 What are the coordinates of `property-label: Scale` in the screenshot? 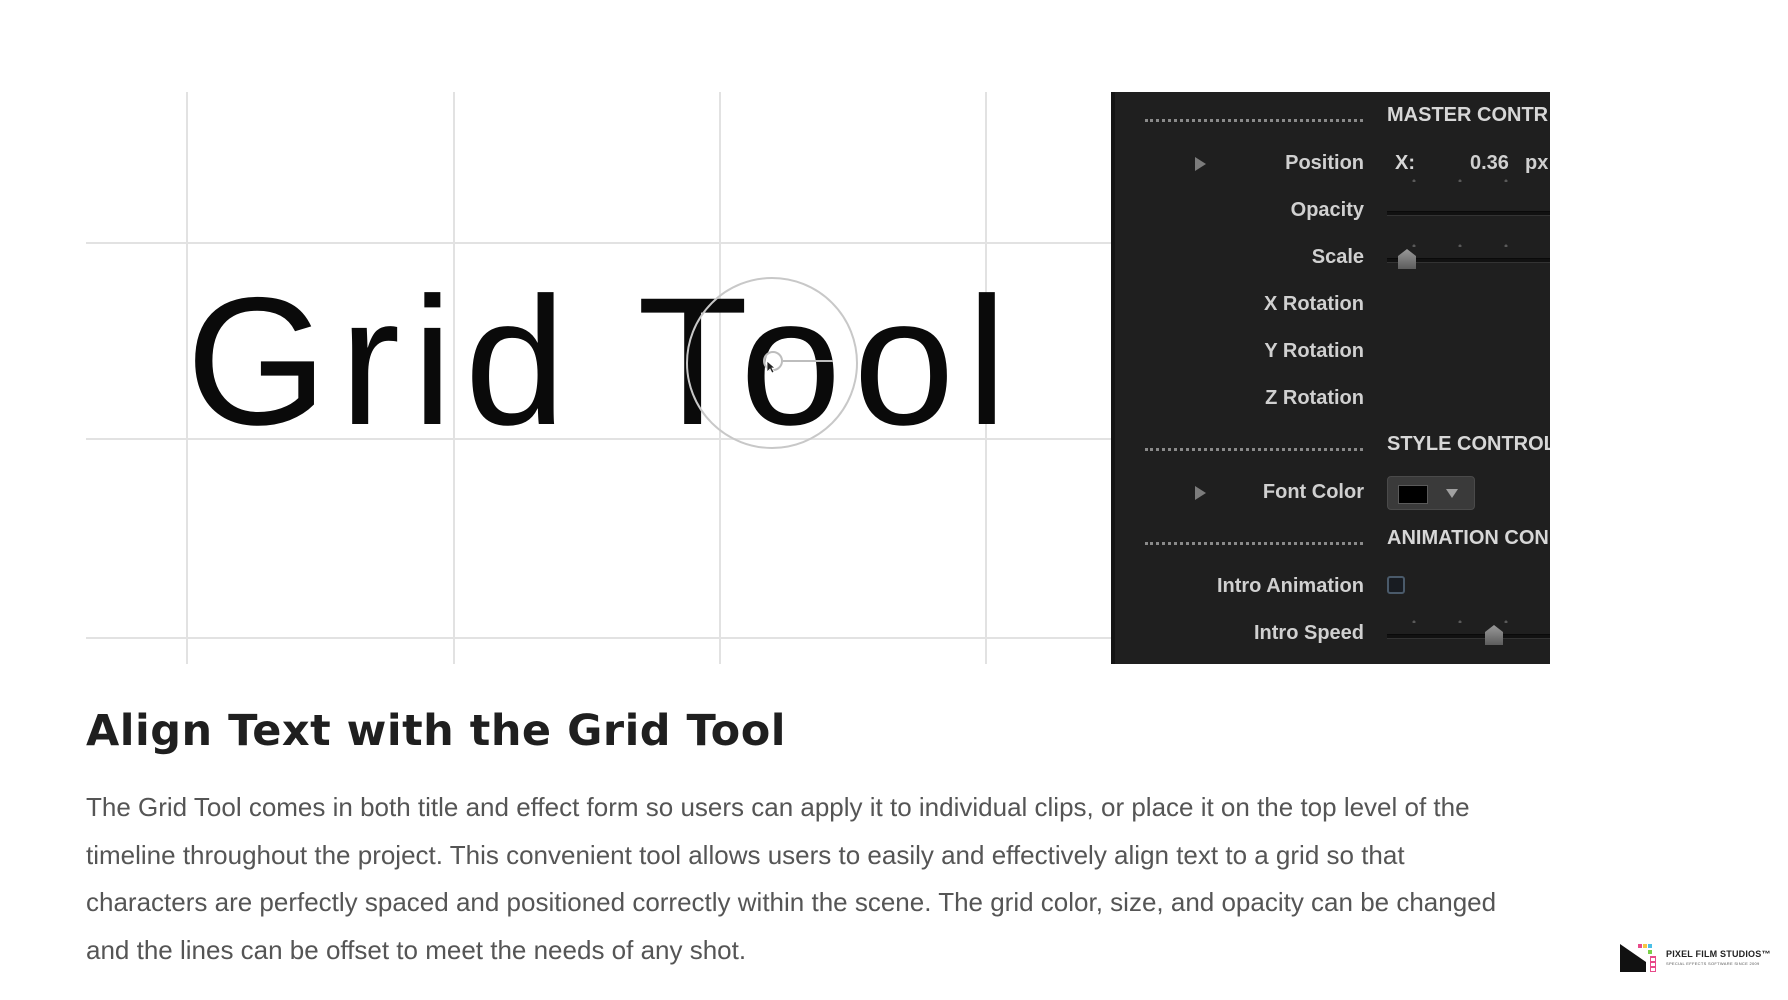 It's located at (1337, 257).